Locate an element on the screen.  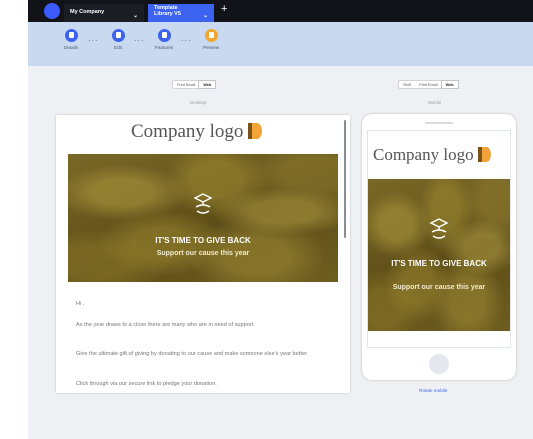
step-label: Edit is located at coordinates (118, 47).